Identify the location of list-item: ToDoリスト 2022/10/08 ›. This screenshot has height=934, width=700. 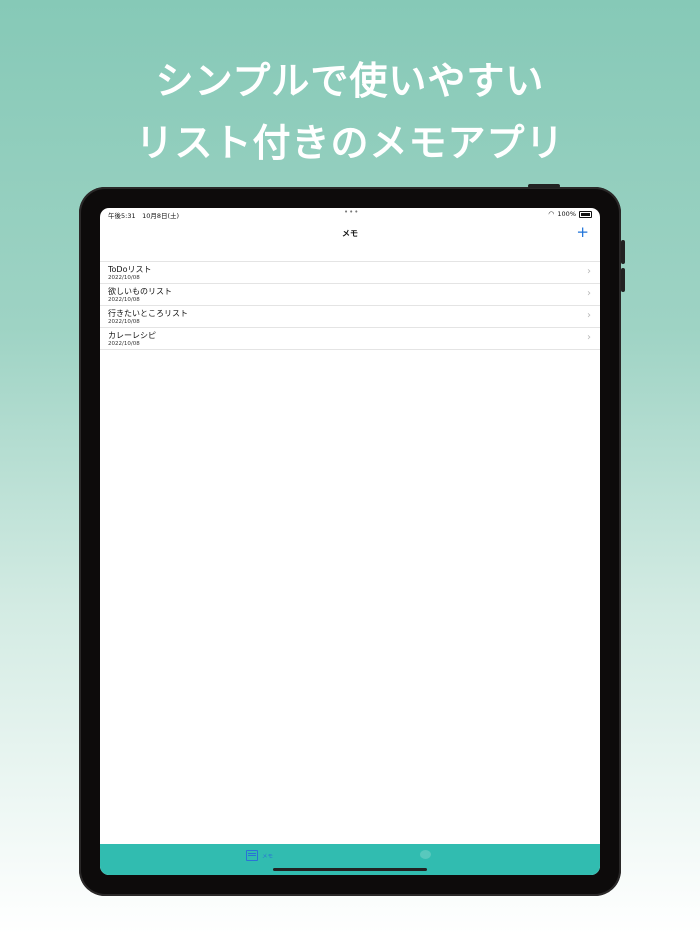
(350, 273).